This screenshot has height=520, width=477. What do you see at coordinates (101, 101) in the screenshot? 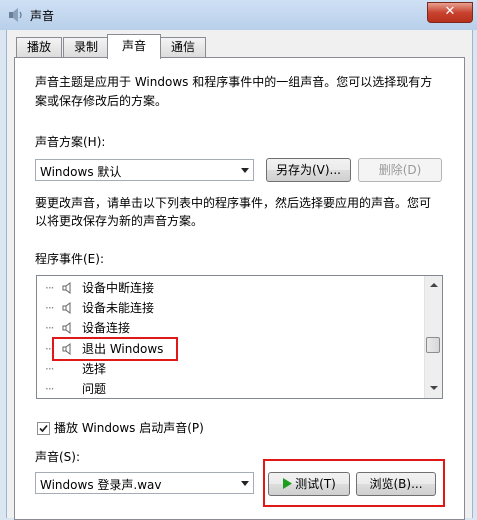
I see `description-line-2: 案或保存修改后的方案。` at bounding box center [101, 101].